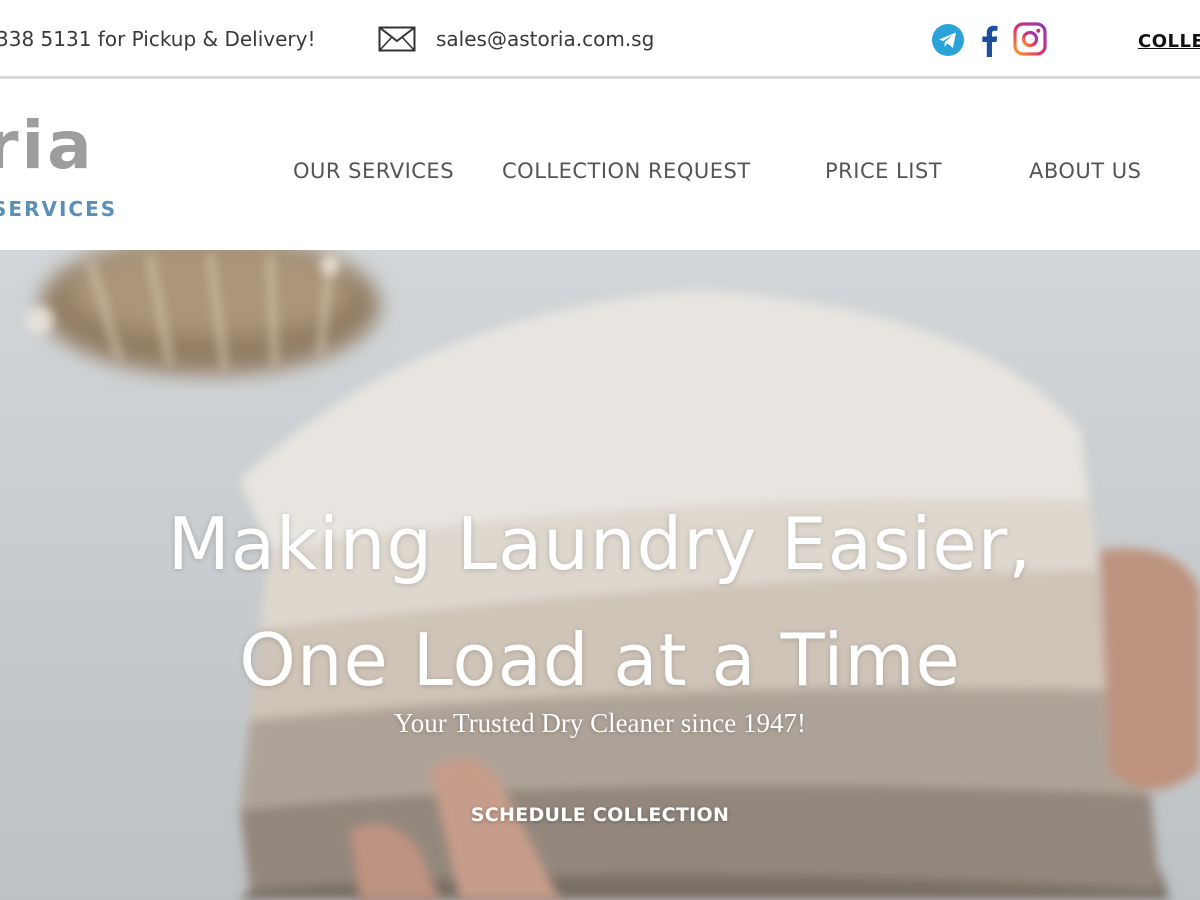 The image size is (1200, 900). I want to click on nav-collection-request: COLLECTION REQUEST, so click(626, 171).